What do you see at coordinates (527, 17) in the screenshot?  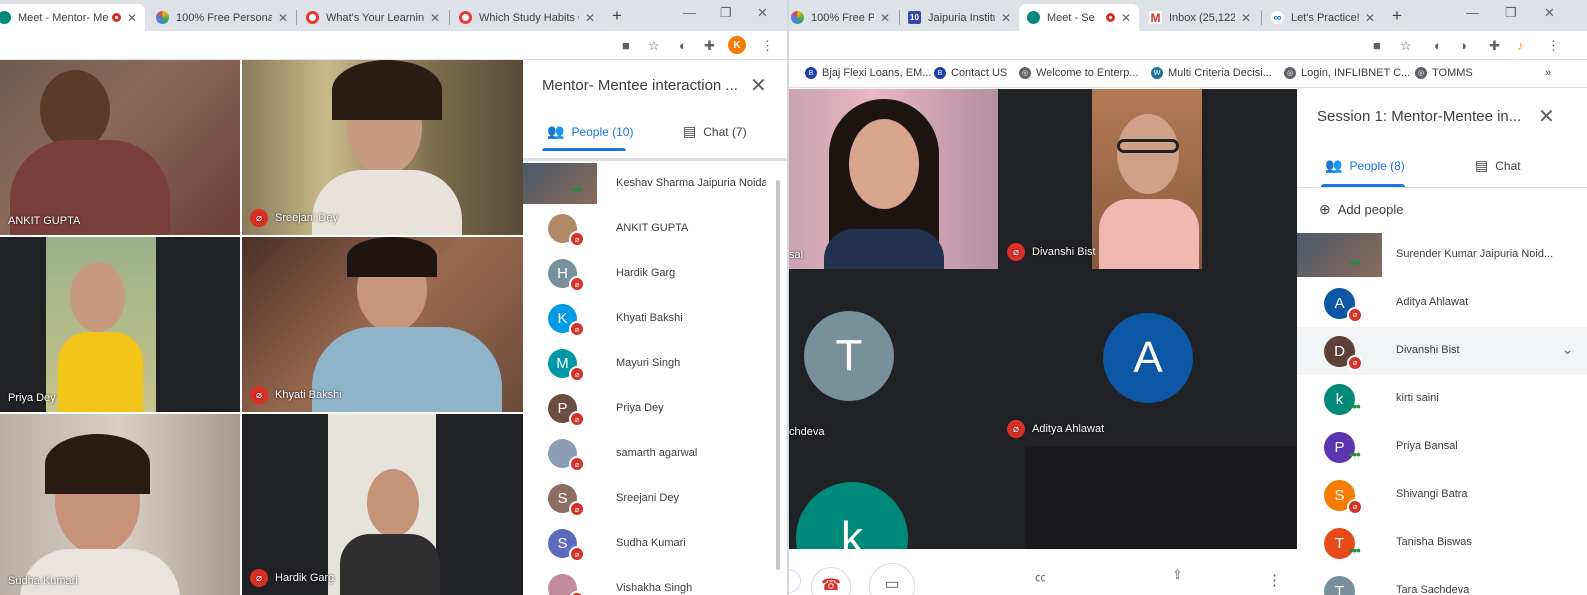 I see `tab-study-habits: Which Study Habits Car ✕` at bounding box center [527, 17].